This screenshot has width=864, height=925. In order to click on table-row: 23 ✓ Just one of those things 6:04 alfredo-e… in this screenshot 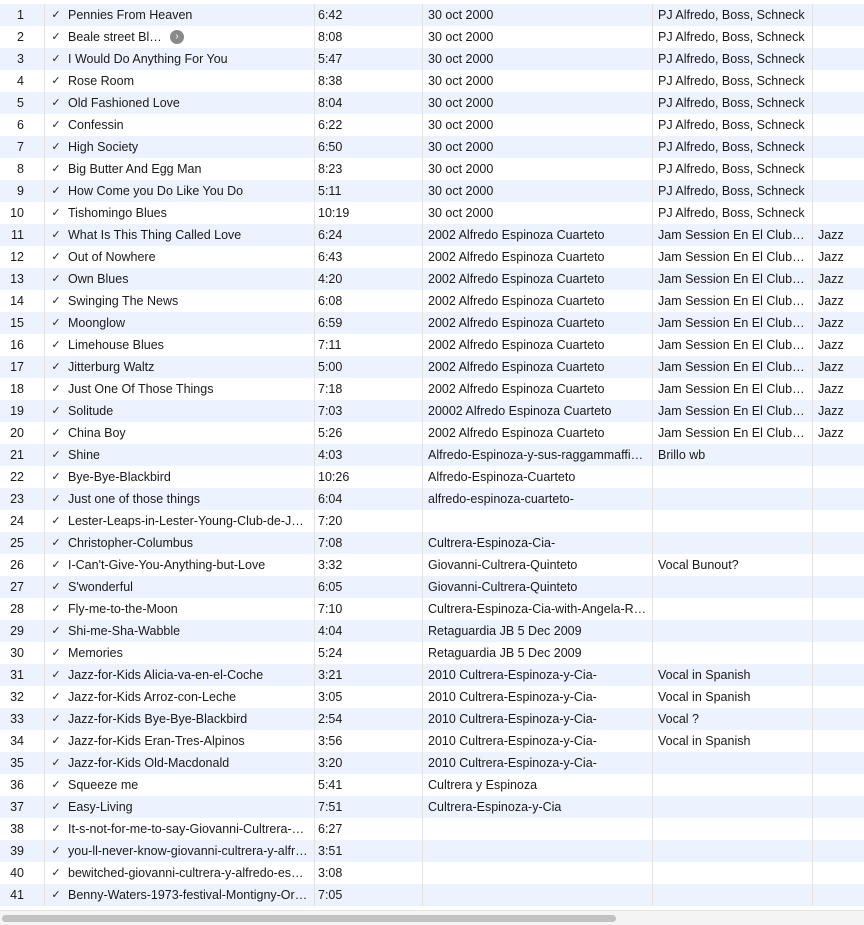, I will do `click(432, 499)`.